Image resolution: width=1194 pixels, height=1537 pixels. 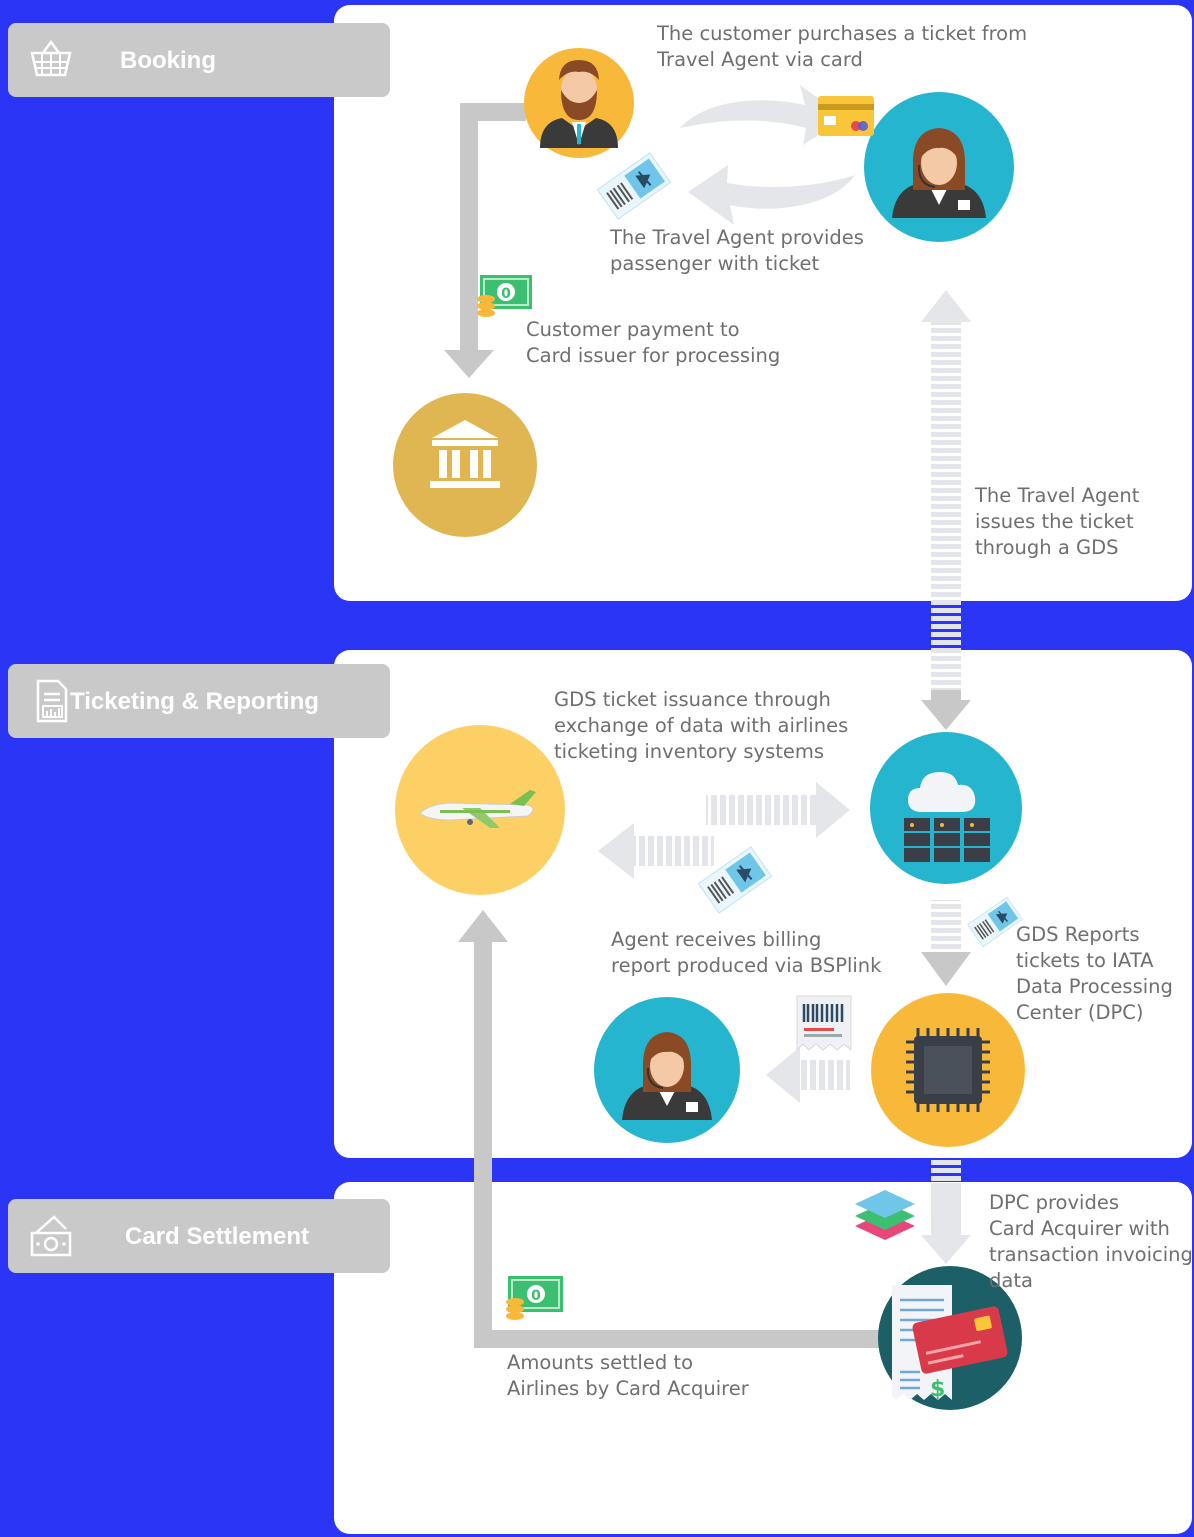 What do you see at coordinates (946, 943) in the screenshot?
I see `gds-report-arrow` at bounding box center [946, 943].